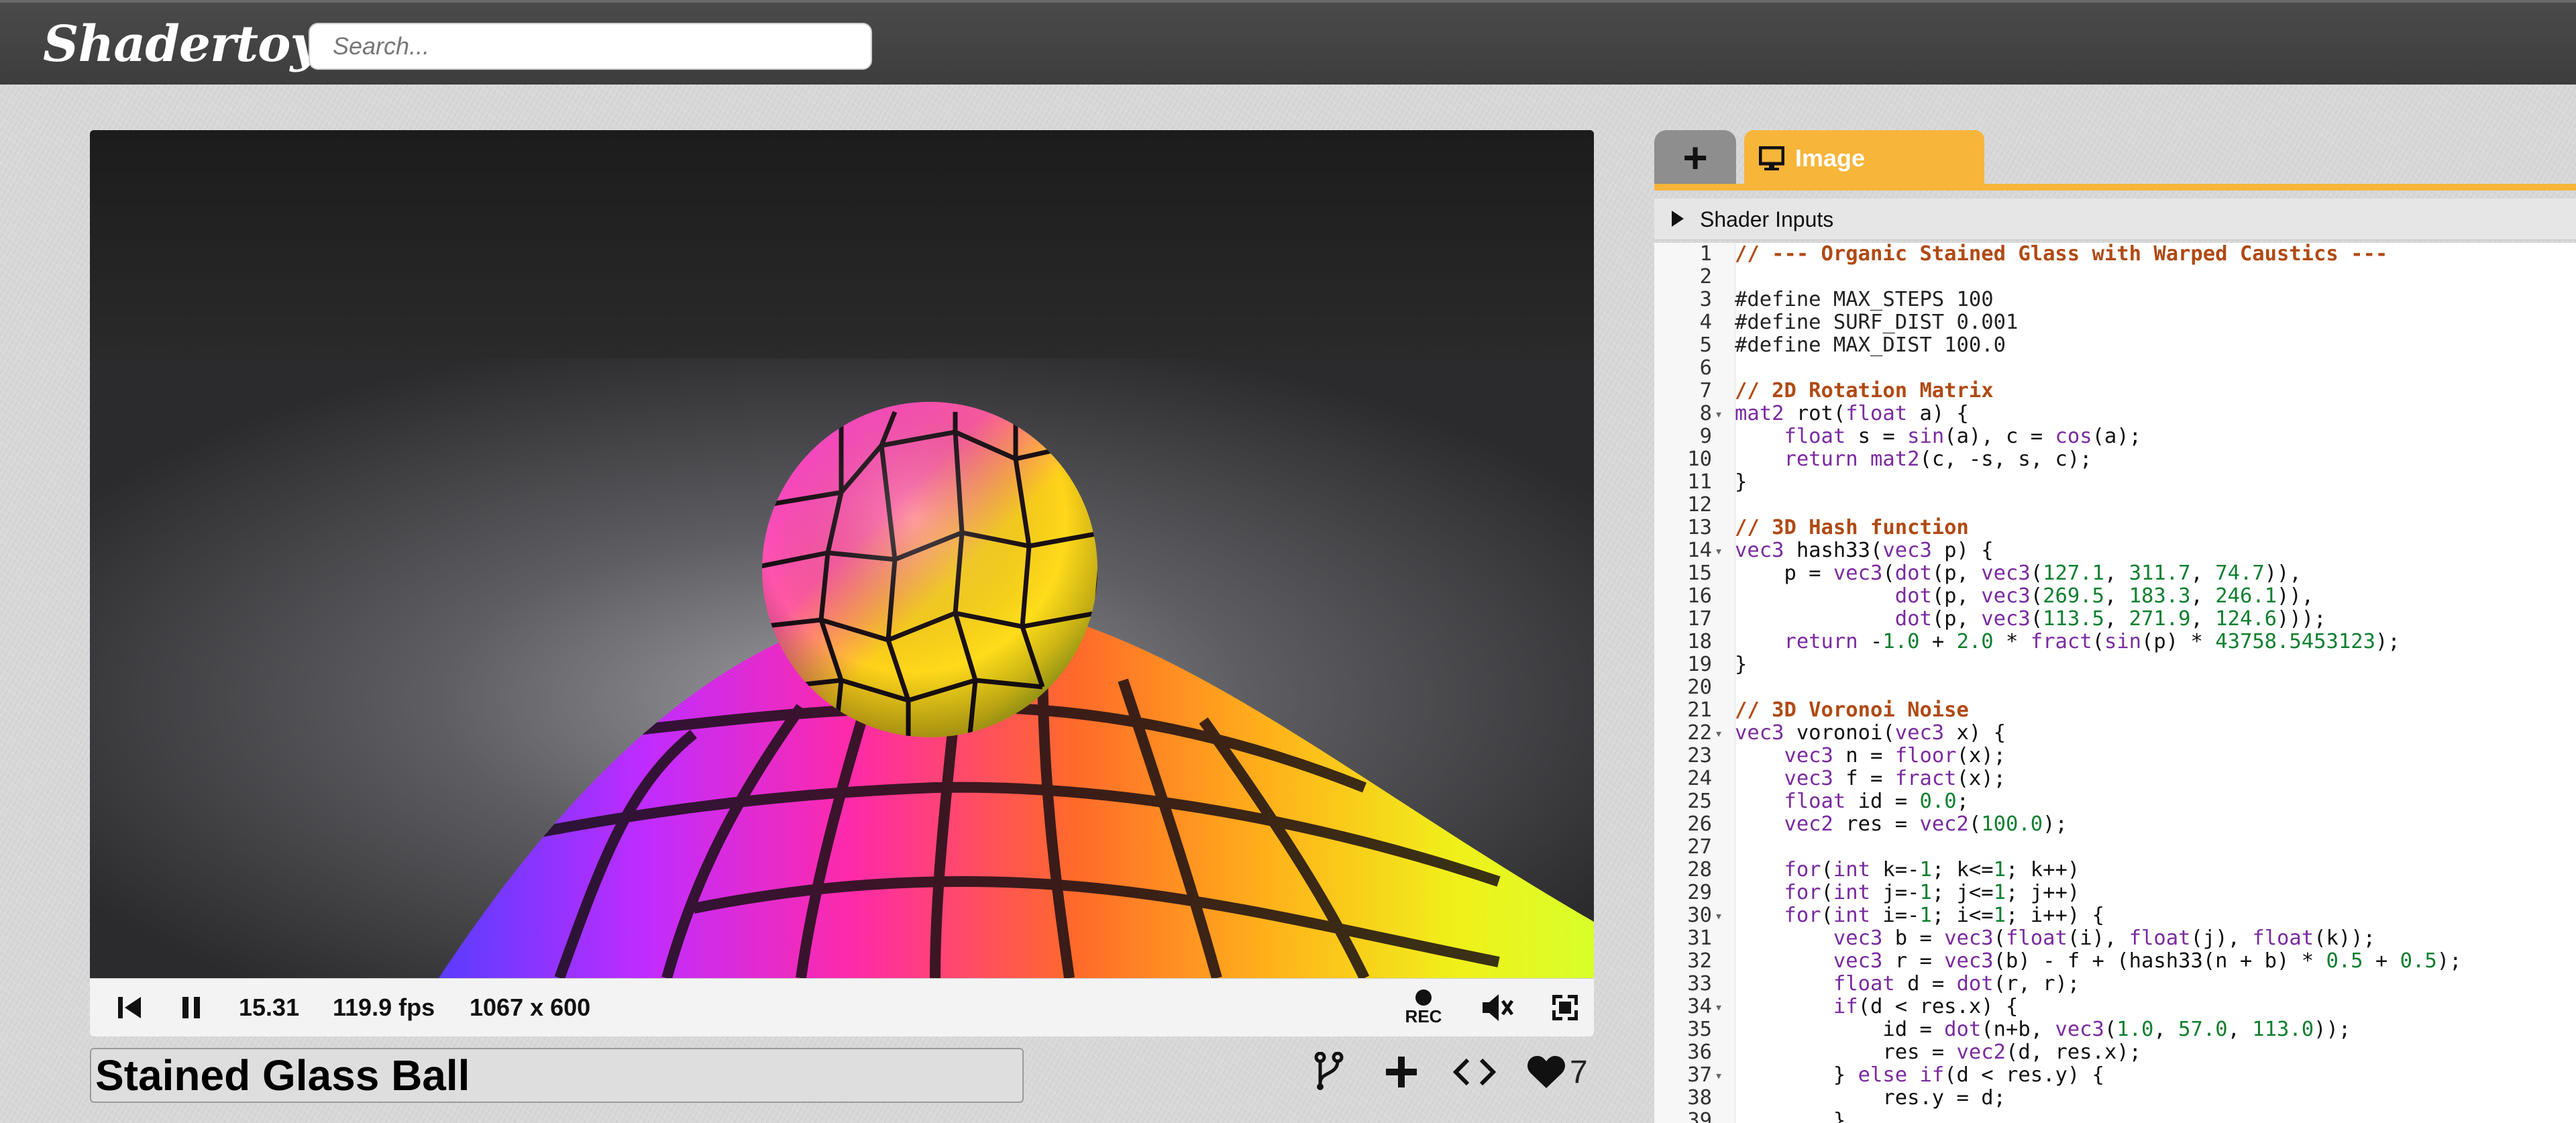 The width and height of the screenshot is (2576, 1123). What do you see at coordinates (1333, 1072) in the screenshot?
I see `fork-icon` at bounding box center [1333, 1072].